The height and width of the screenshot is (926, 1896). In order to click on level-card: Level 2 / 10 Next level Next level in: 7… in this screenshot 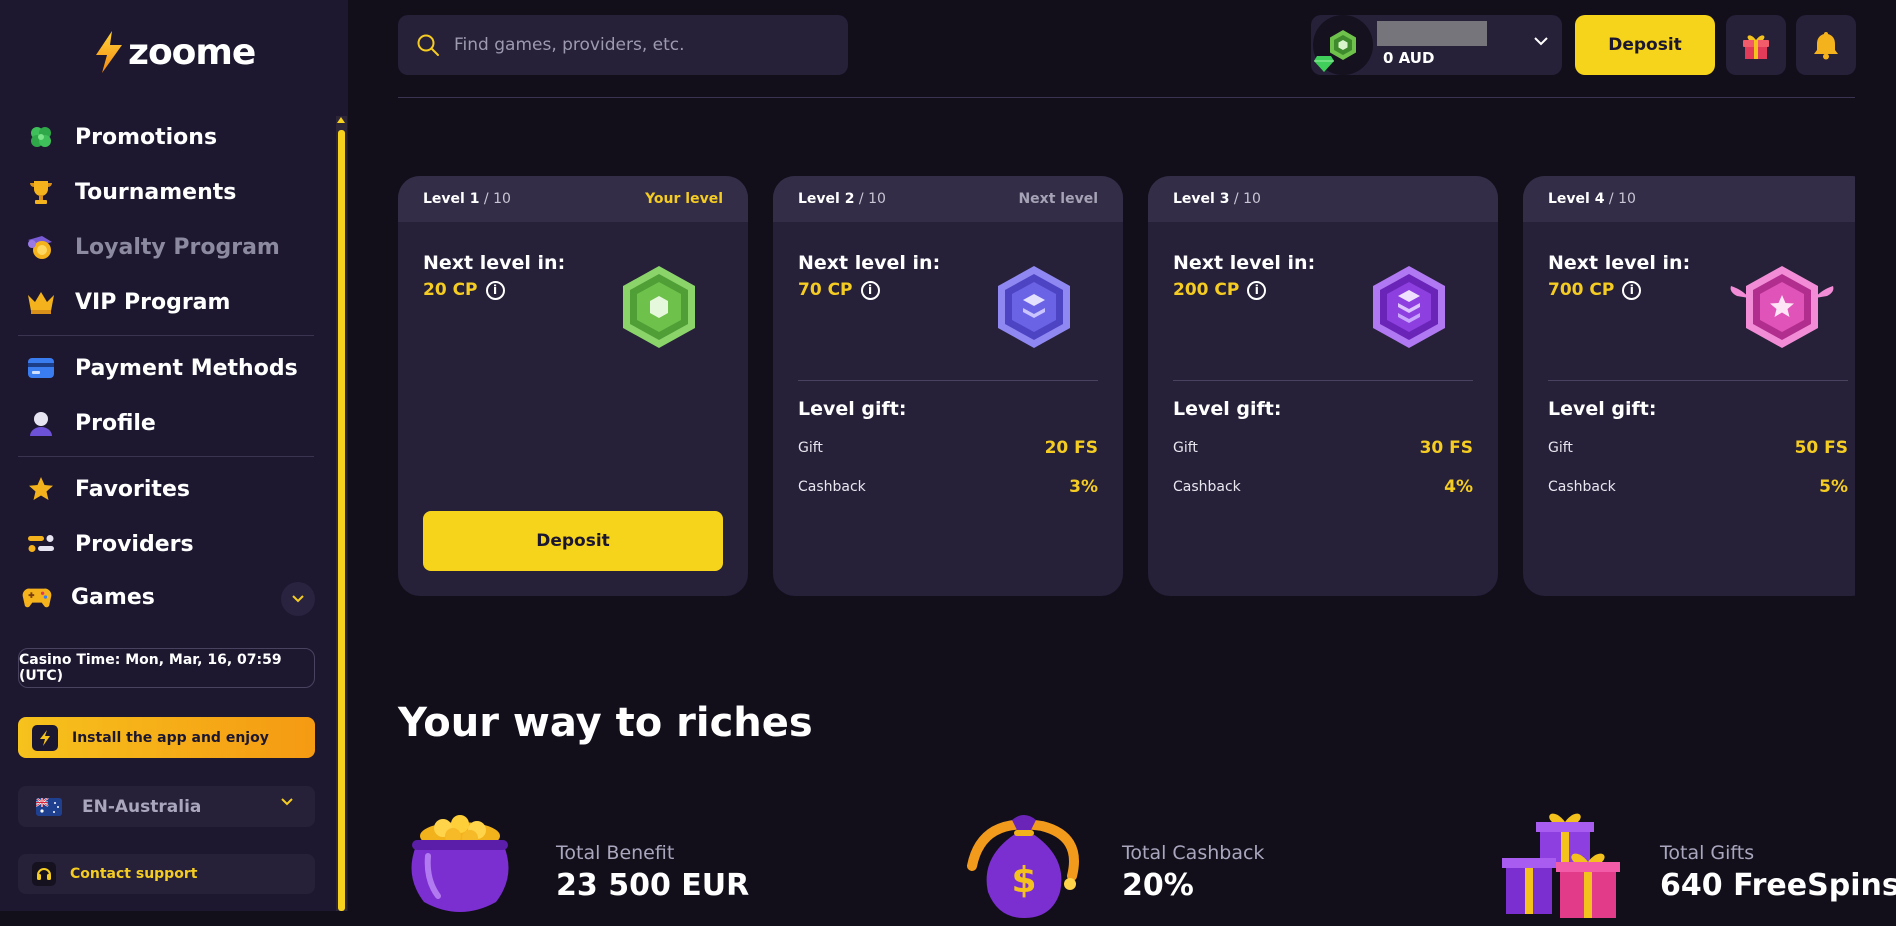, I will do `click(948, 386)`.